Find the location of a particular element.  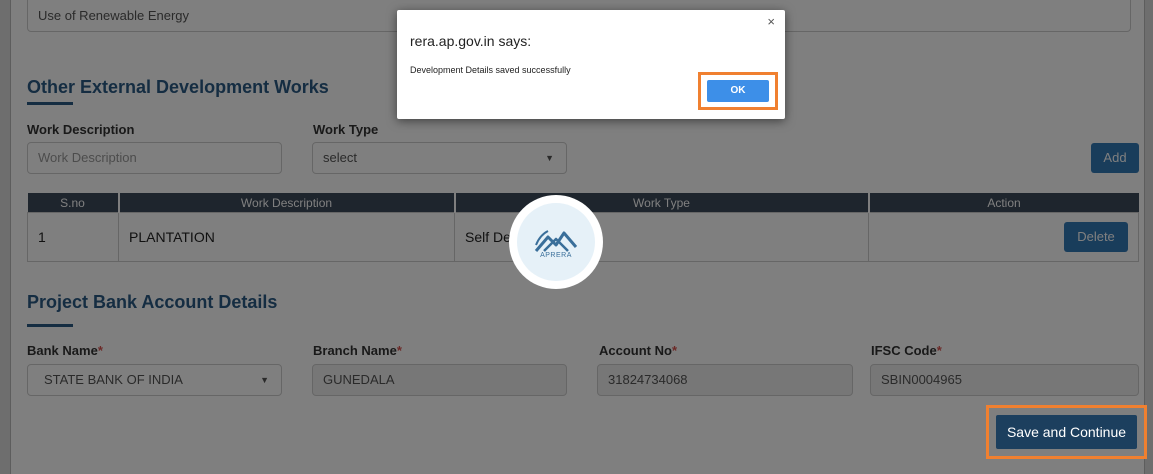

loading-spinner: APRERA is located at coordinates (556, 242).